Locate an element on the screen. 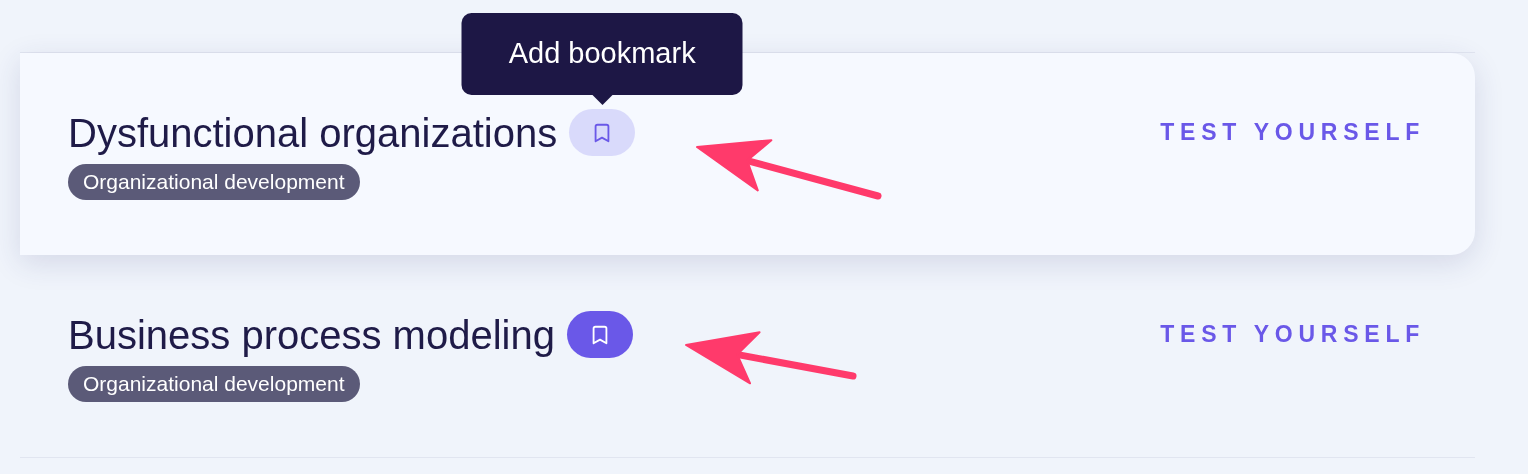 Image resolution: width=1528 pixels, height=474 pixels. tooltip: Add bookmark is located at coordinates (602, 54).